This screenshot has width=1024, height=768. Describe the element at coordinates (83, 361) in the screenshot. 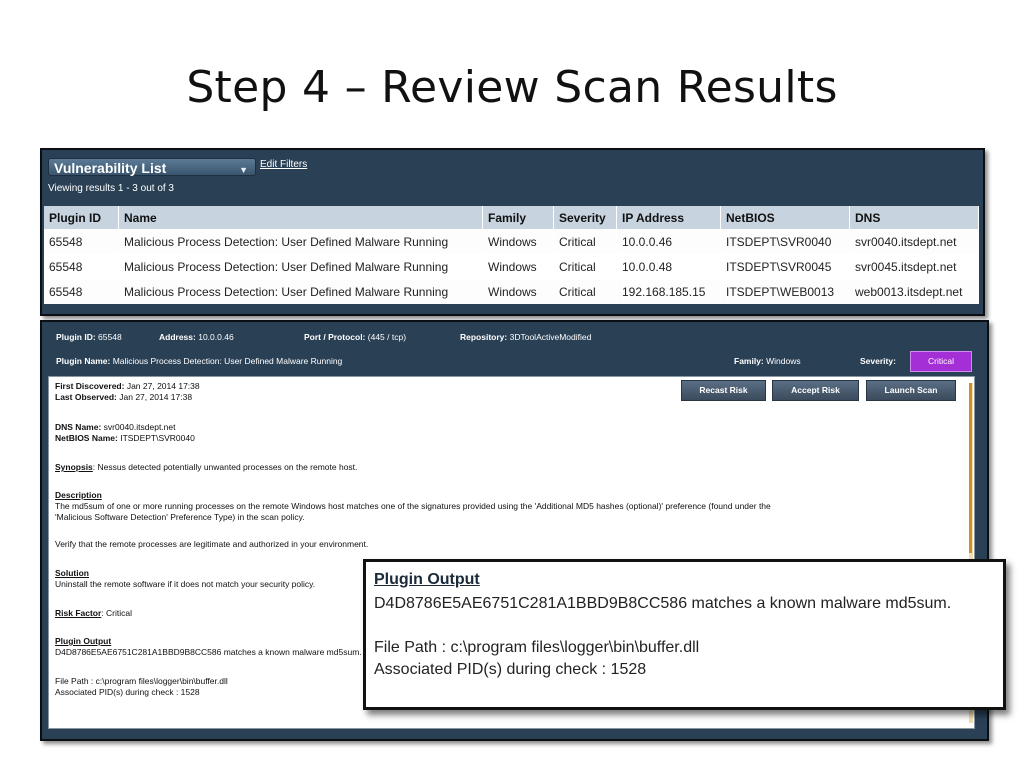

I see `plugin-name-label: Plugin Name:` at that location.